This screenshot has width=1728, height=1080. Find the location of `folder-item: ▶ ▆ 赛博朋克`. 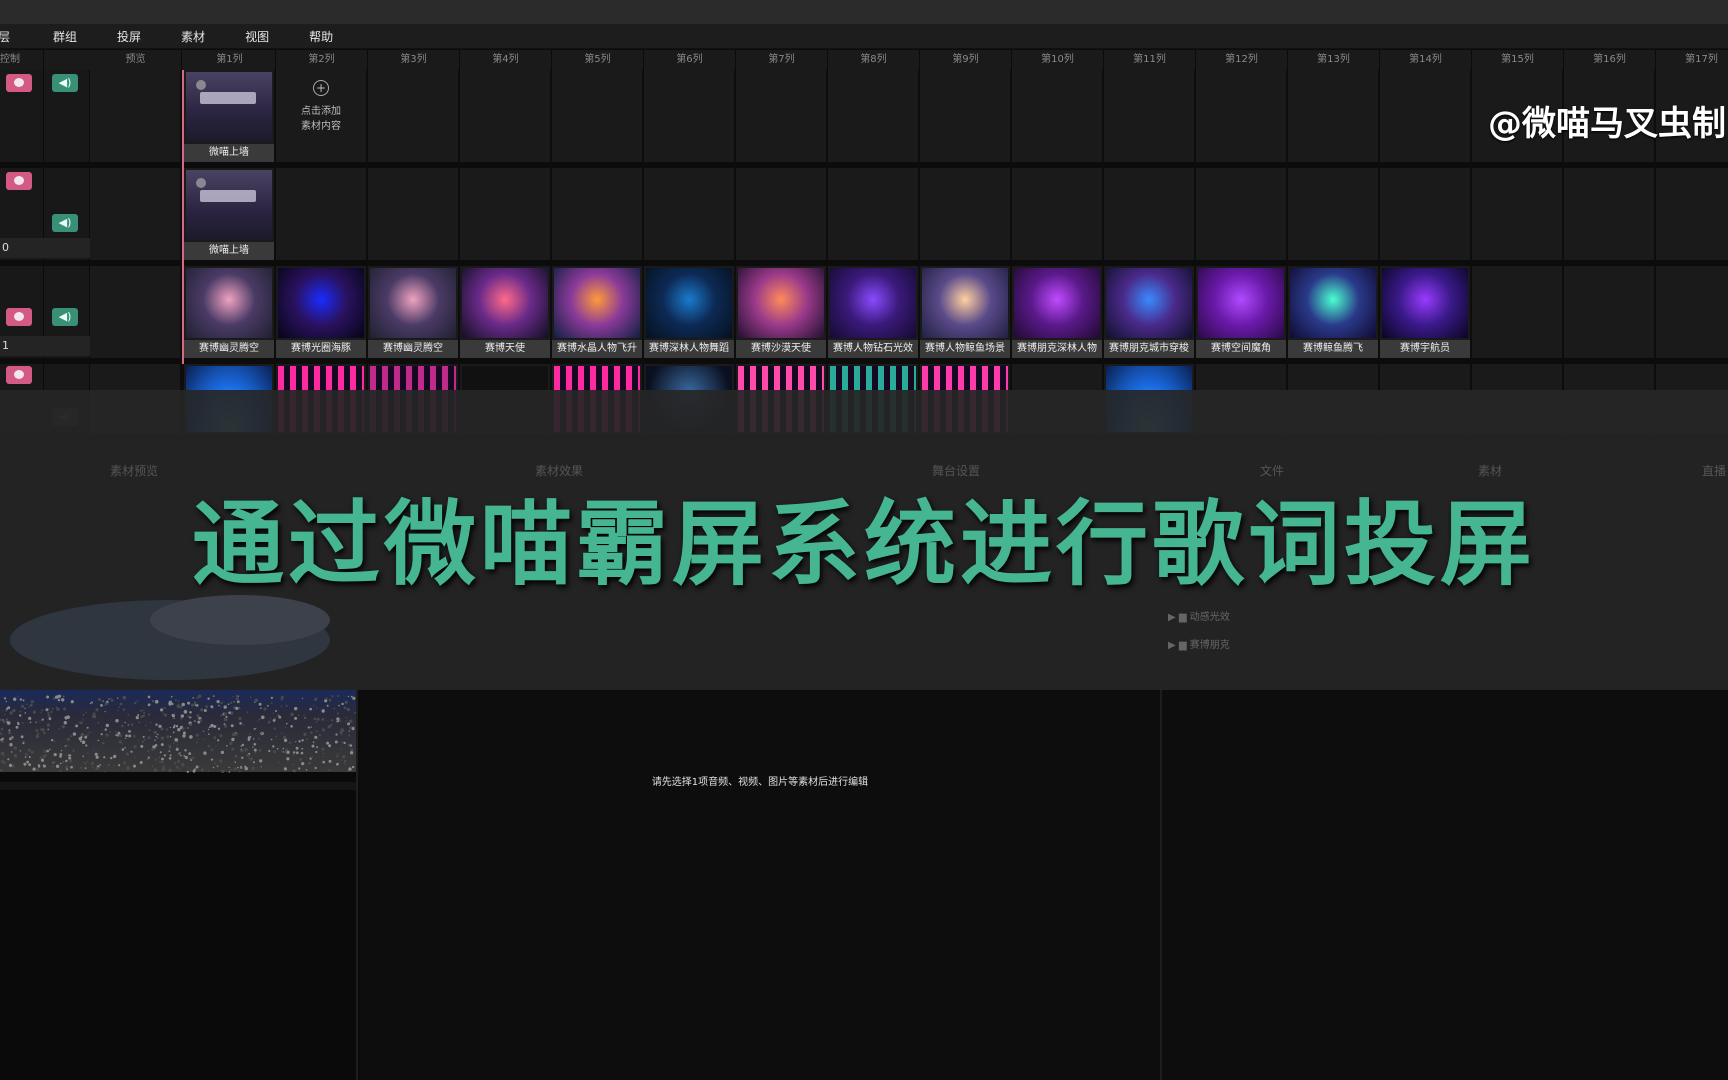

folder-item: ▶ ▆ 赛博朋克 is located at coordinates (1199, 643).